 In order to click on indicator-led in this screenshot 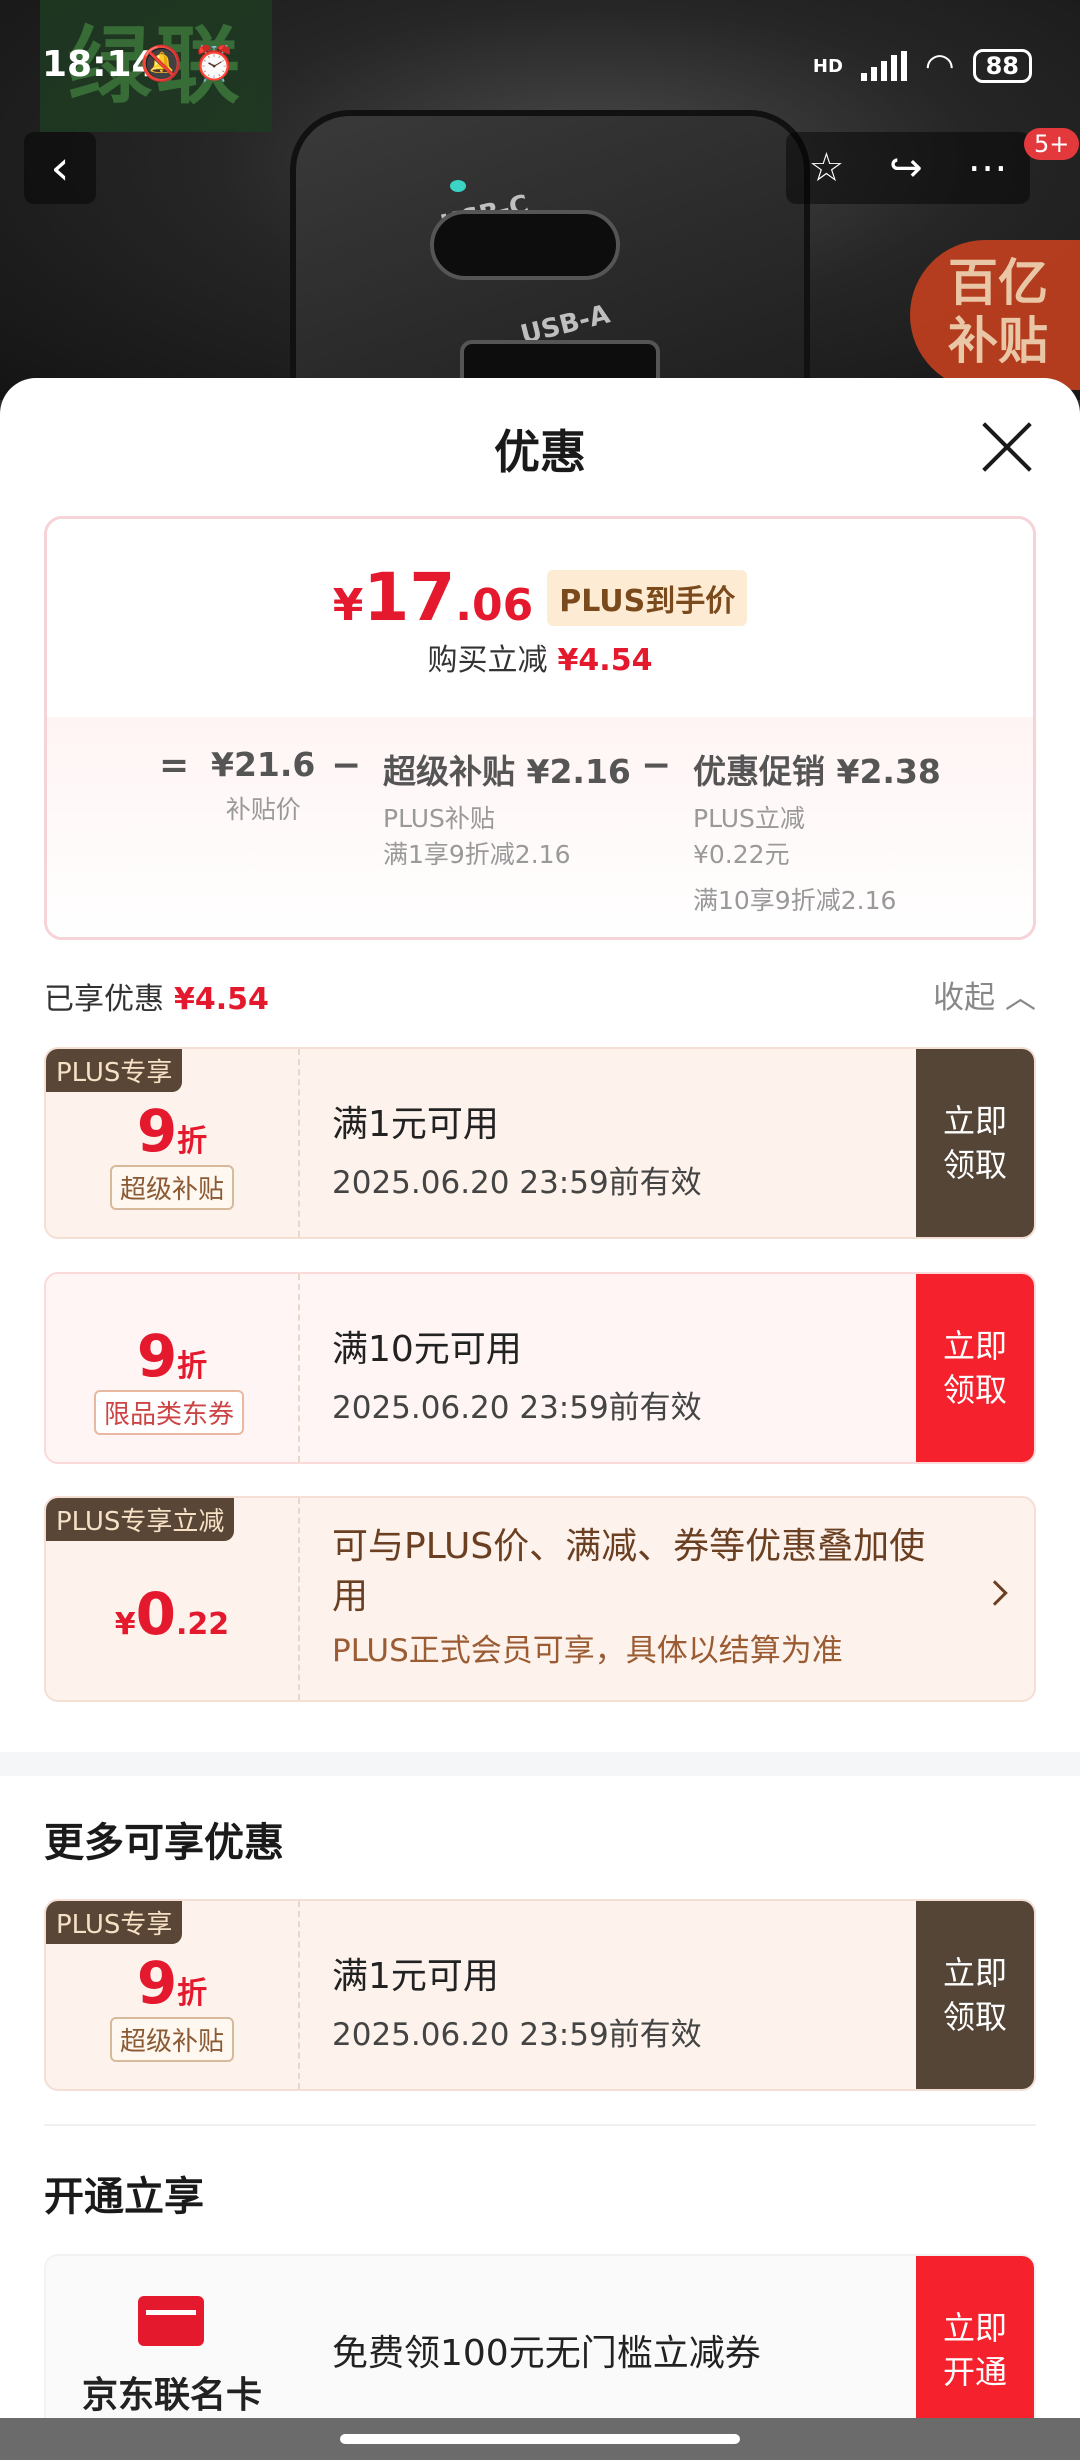, I will do `click(458, 186)`.